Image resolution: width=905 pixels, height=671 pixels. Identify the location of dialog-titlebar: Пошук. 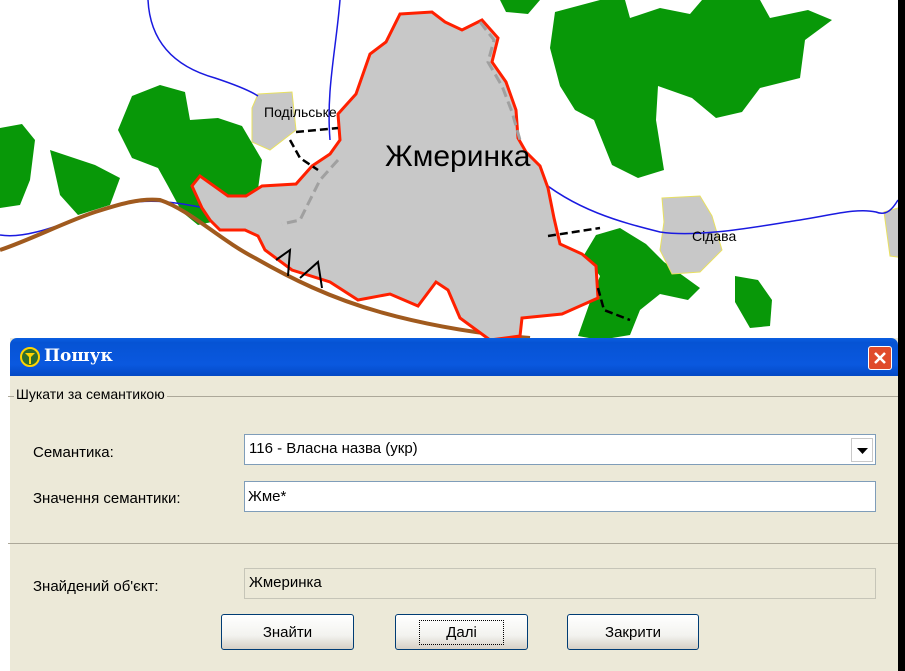
(454, 357).